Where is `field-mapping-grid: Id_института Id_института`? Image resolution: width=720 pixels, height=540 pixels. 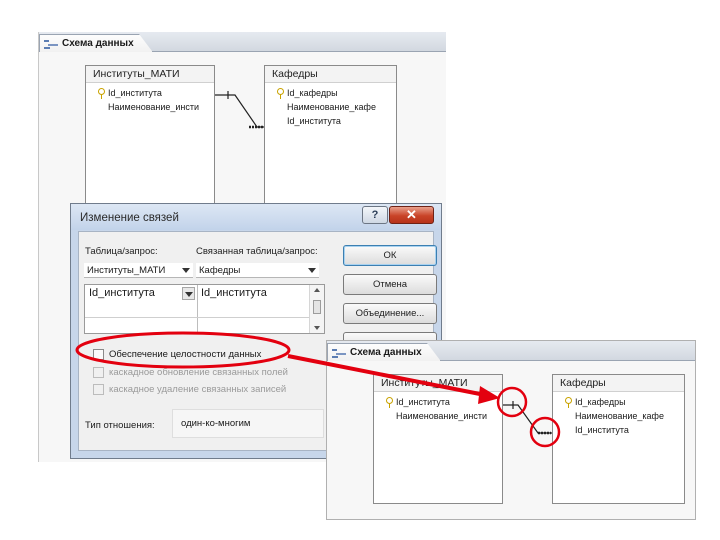 field-mapping-grid: Id_института Id_института is located at coordinates (204, 309).